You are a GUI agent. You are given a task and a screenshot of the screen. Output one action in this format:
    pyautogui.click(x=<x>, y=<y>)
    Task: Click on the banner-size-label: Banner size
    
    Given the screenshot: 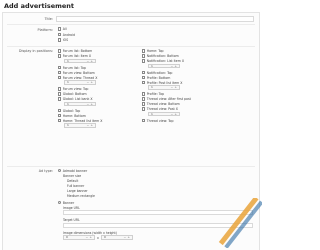 What is the action you would take?
    pyautogui.click(x=72, y=175)
    